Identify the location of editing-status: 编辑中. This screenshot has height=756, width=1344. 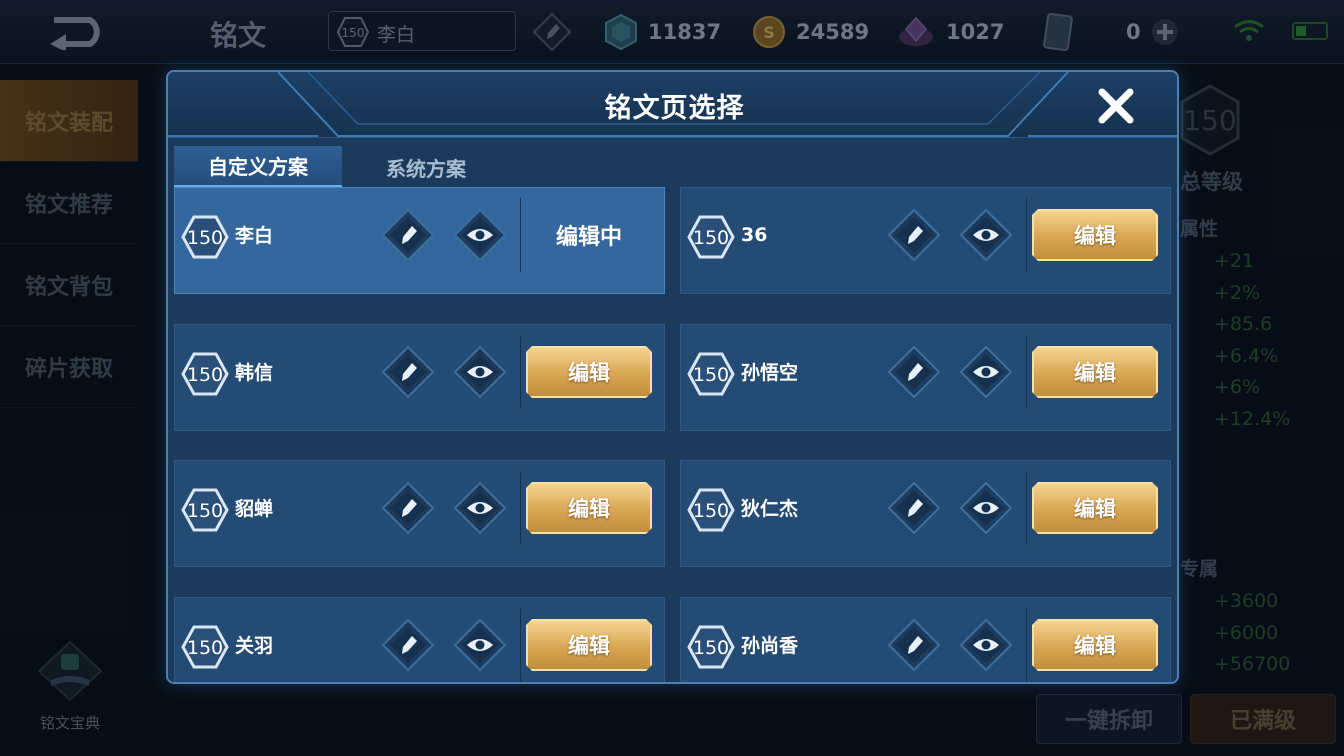
(588, 237).